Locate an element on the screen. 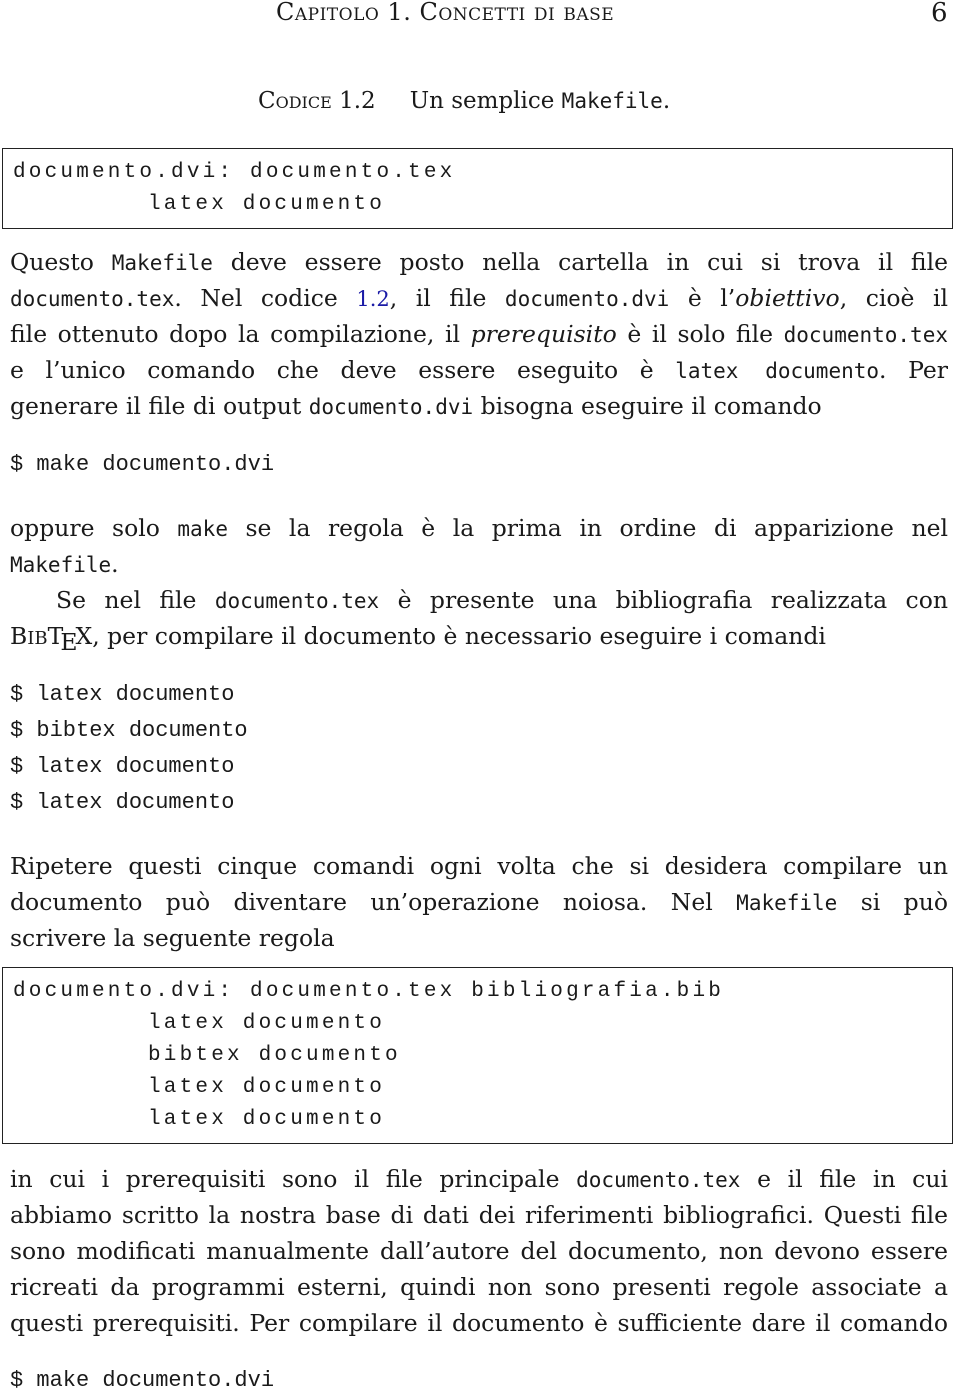  logo-part: B is located at coordinates (19, 636).